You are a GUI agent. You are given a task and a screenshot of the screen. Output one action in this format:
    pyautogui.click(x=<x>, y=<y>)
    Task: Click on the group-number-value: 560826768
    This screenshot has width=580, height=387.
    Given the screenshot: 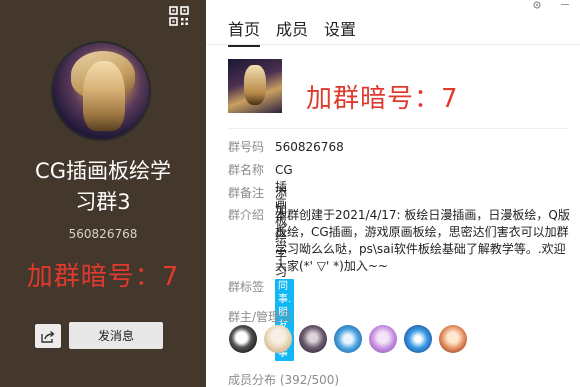 What is the action you would take?
    pyautogui.click(x=309, y=147)
    